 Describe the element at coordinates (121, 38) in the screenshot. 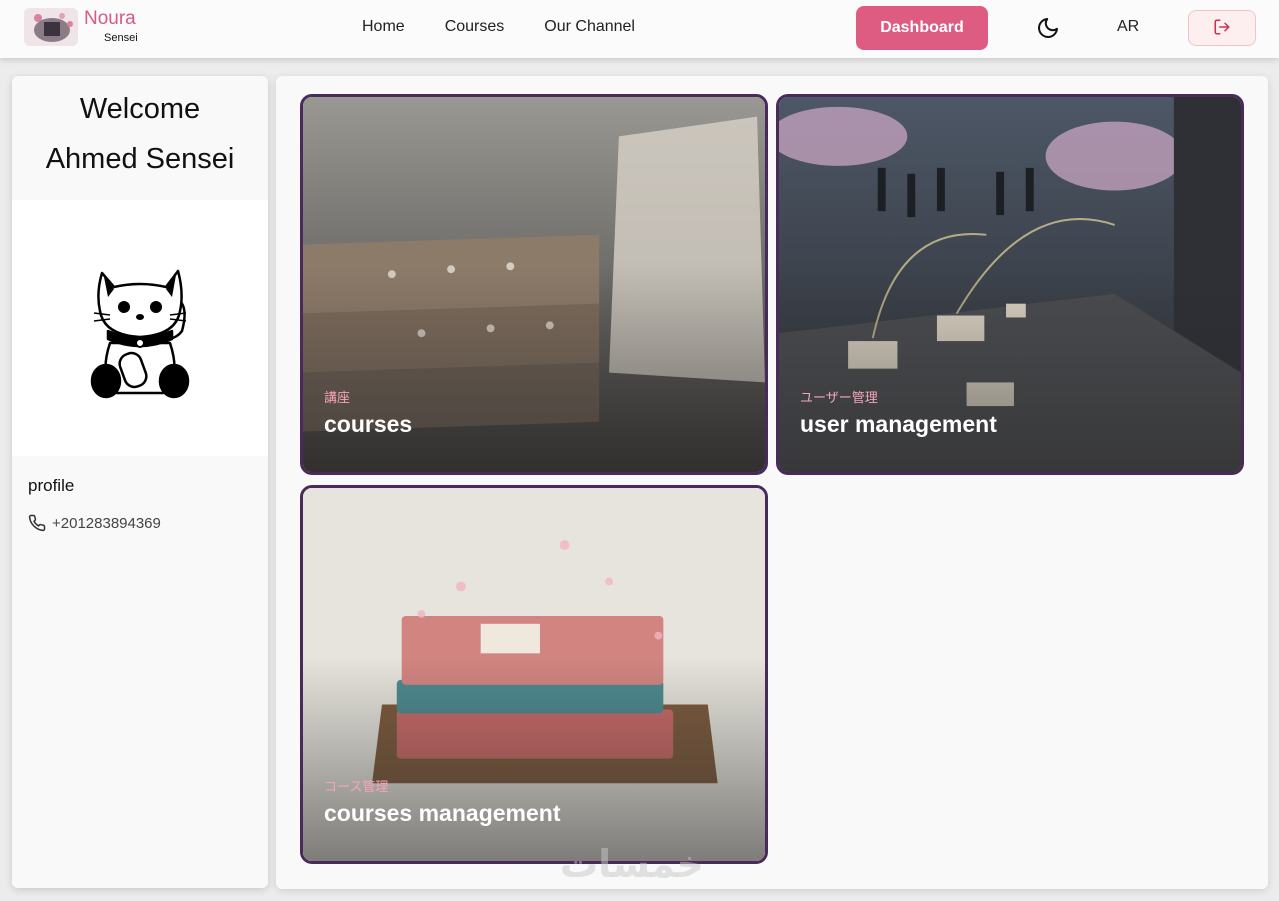

I see `brand-subtitle: Sensei` at that location.